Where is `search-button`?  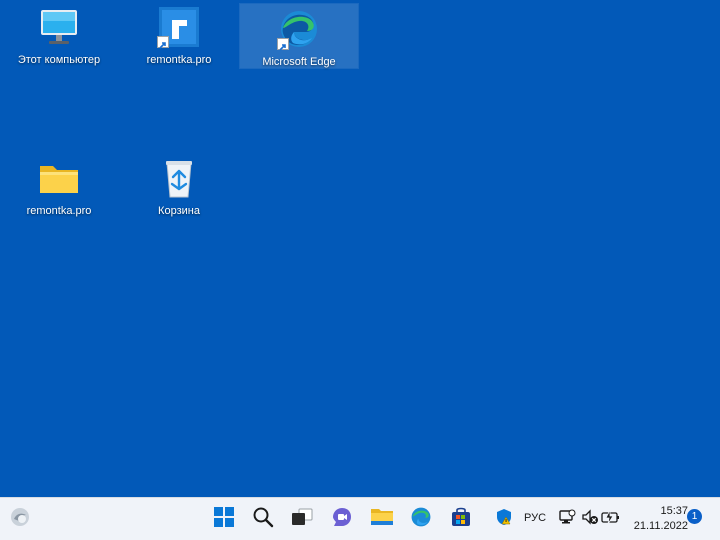 search-button is located at coordinates (263, 519).